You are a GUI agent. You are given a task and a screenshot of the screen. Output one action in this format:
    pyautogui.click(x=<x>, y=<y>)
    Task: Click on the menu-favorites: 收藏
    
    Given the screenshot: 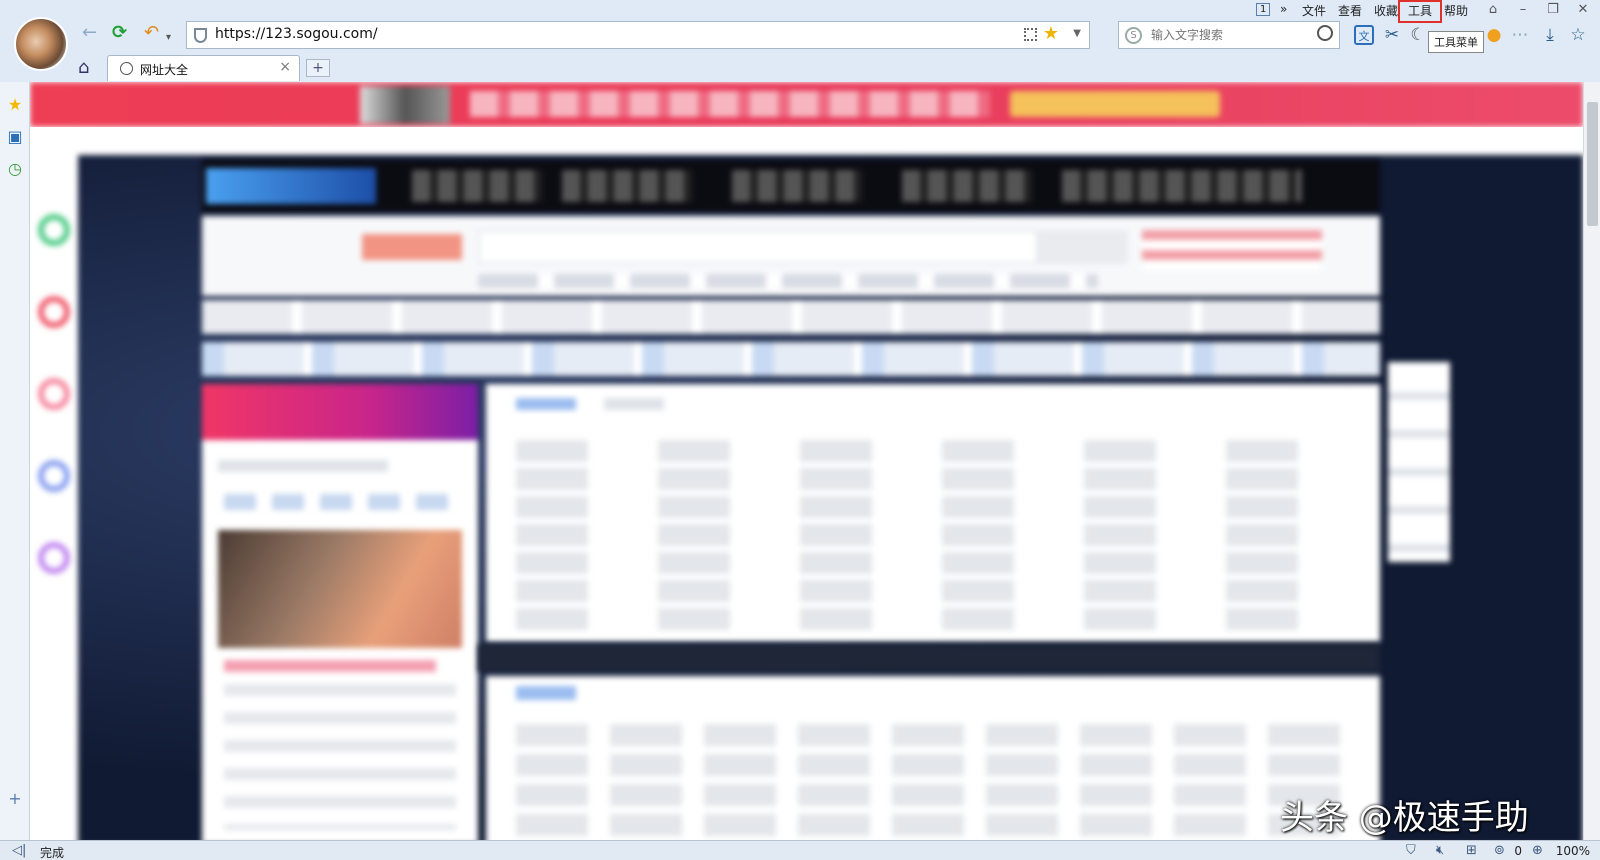 What is the action you would take?
    pyautogui.click(x=1386, y=10)
    